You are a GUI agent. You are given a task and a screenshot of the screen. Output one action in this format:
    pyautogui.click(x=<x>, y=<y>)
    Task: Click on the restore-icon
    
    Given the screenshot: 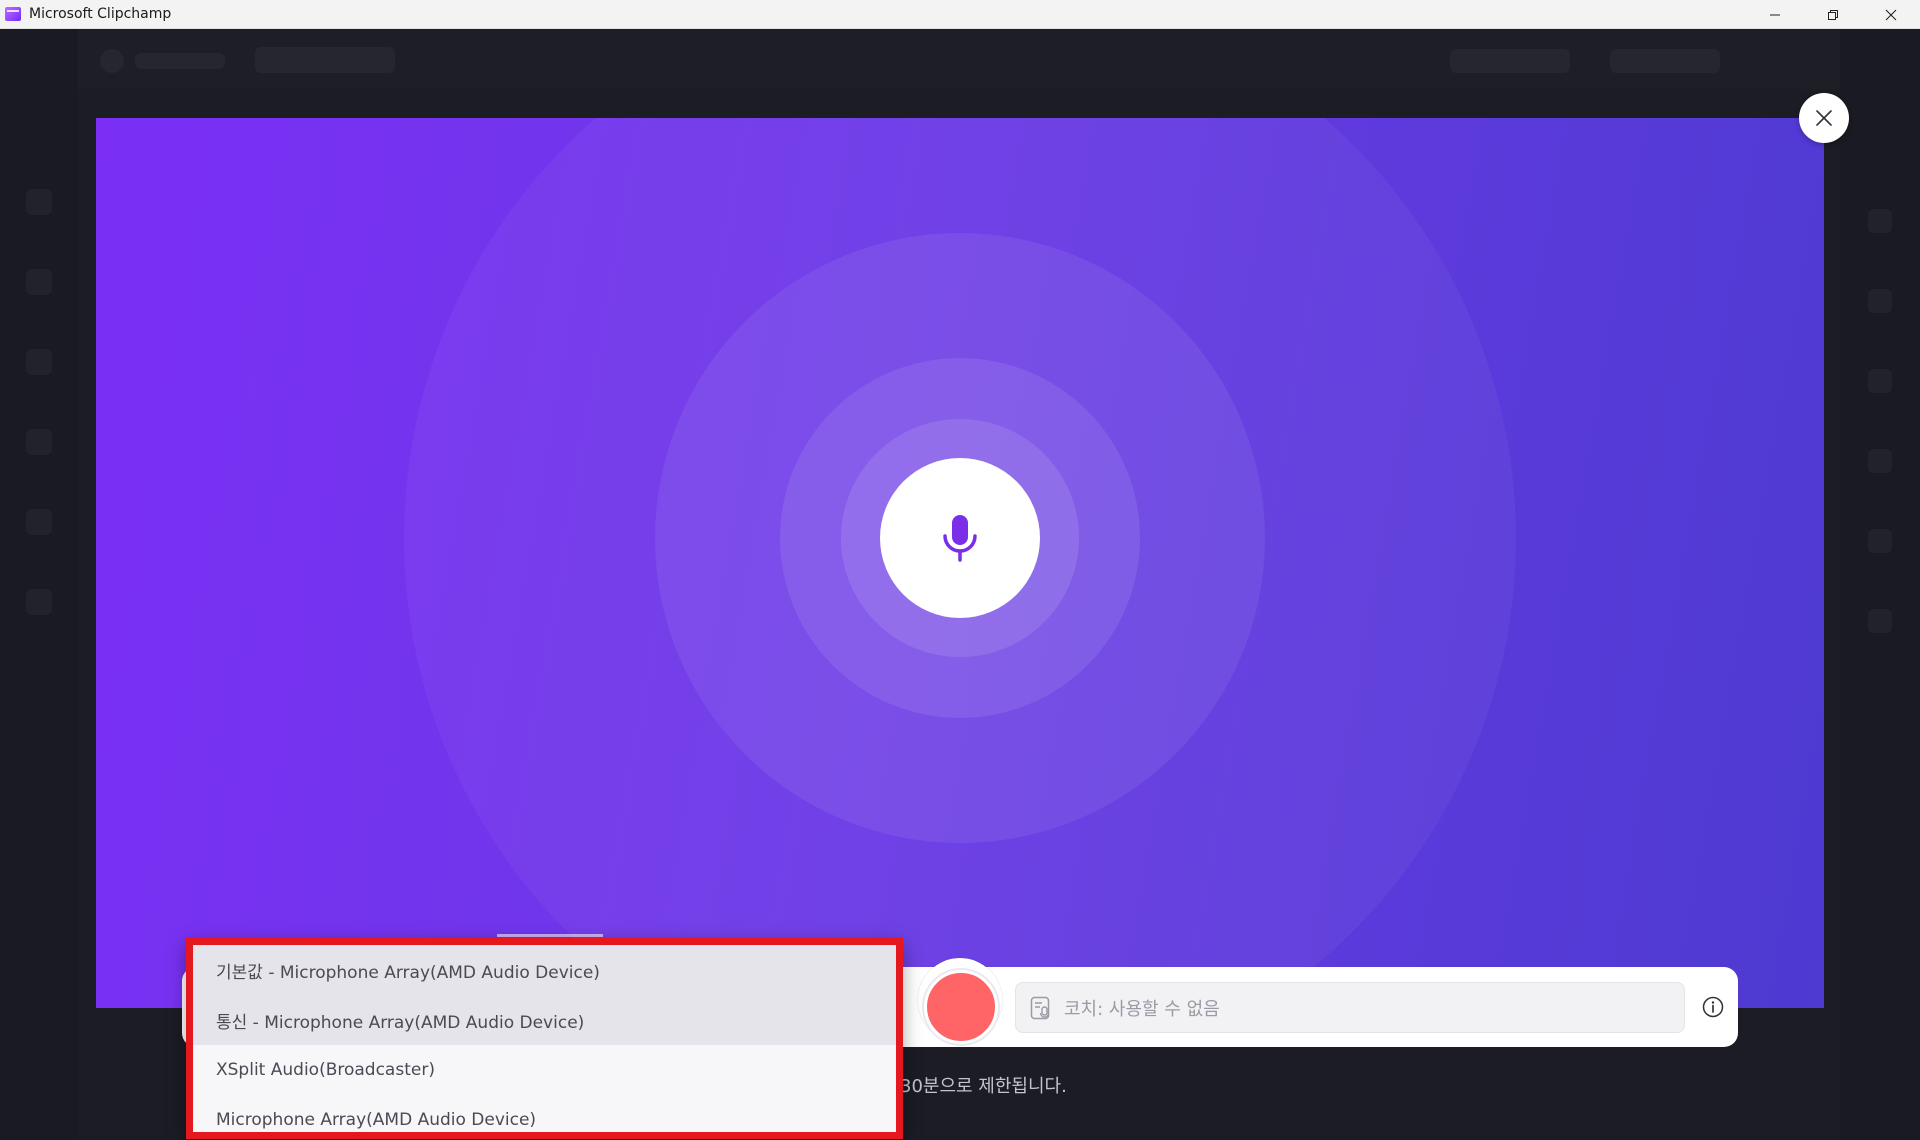 What is the action you would take?
    pyautogui.click(x=1833, y=14)
    